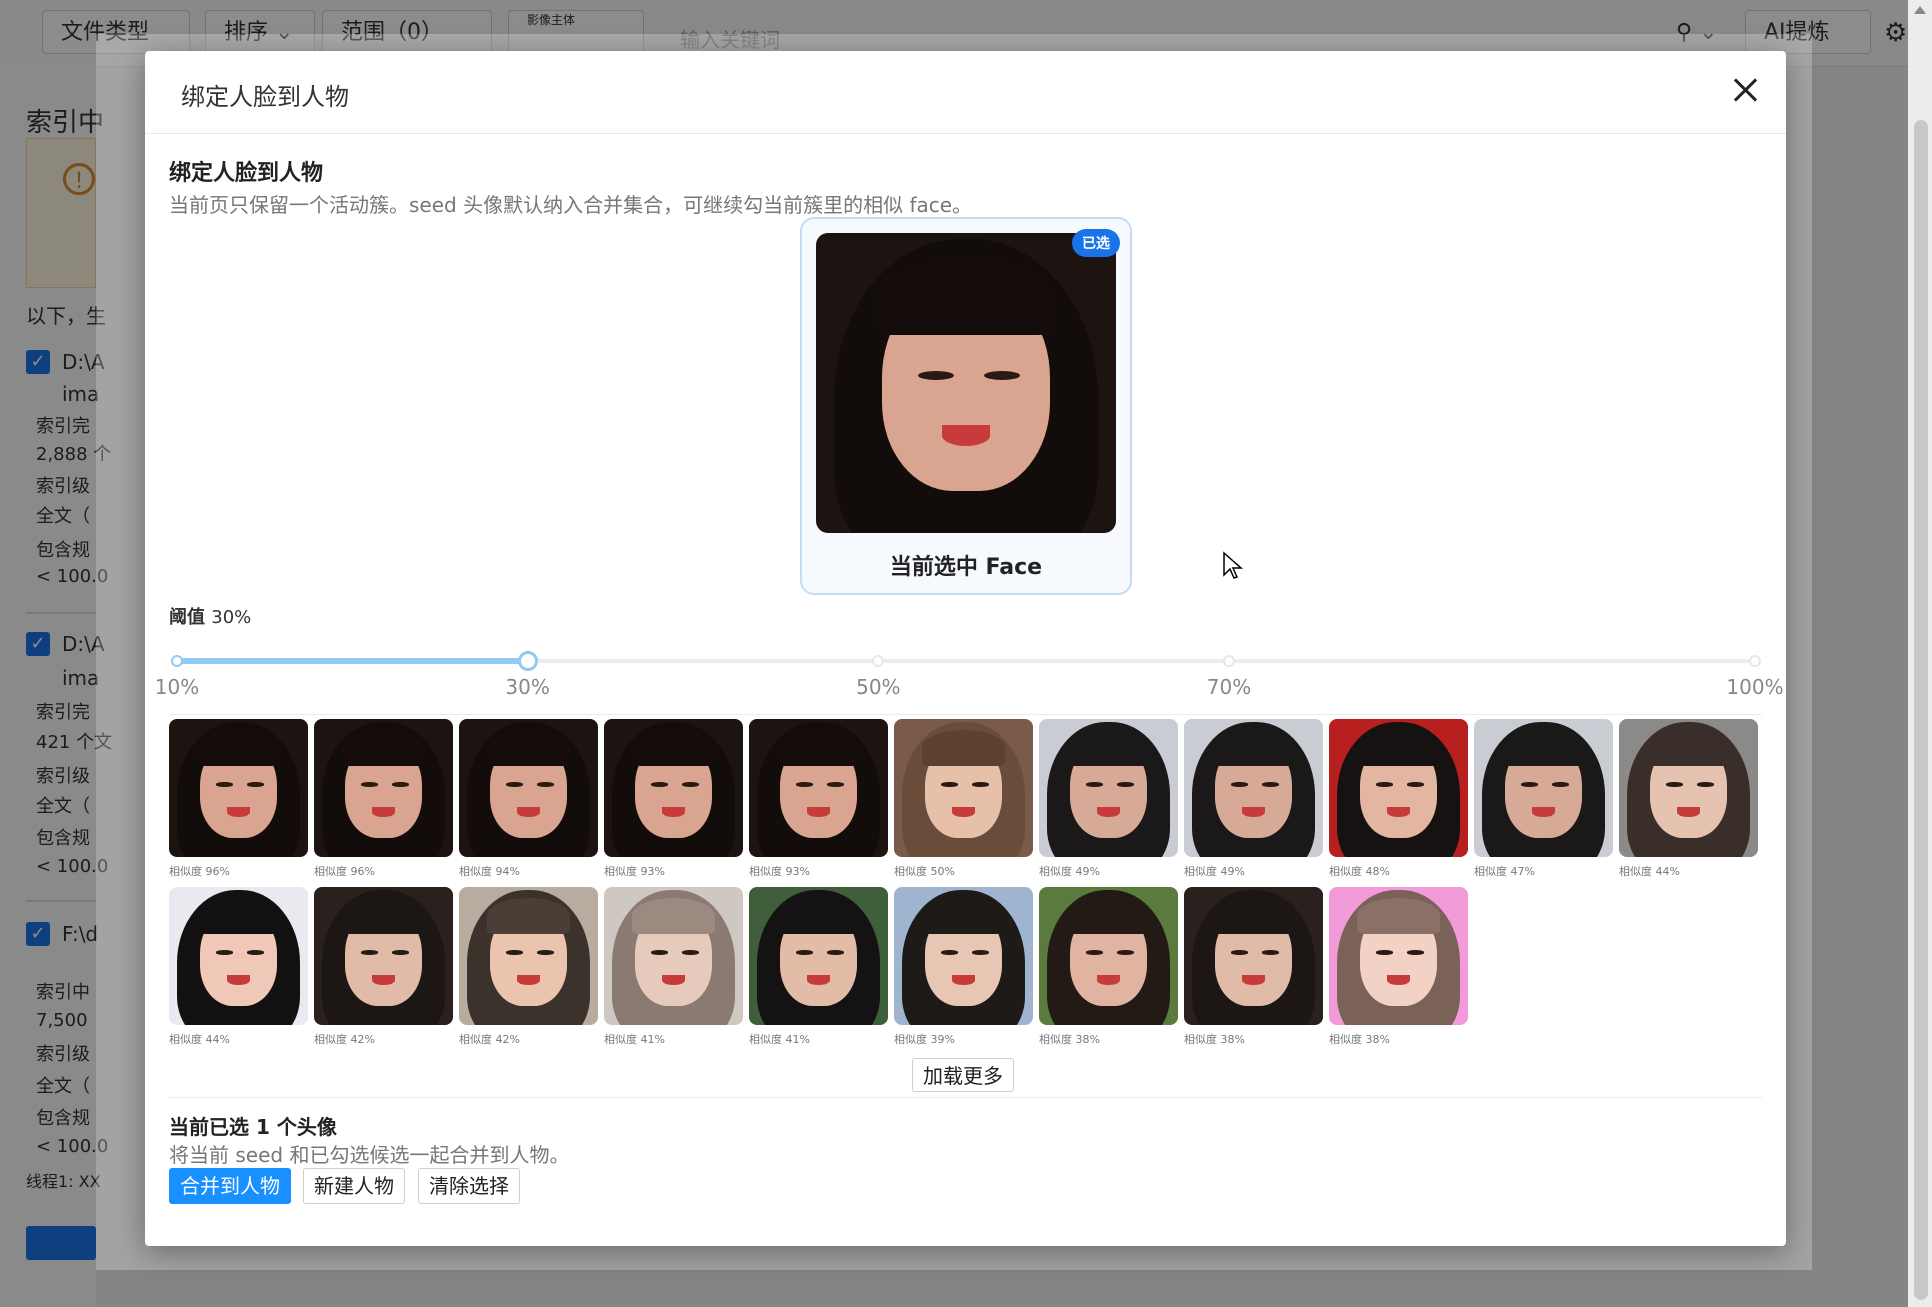 This screenshot has width=1932, height=1307. Describe the element at coordinates (177, 687) in the screenshot. I see `slider-mark-label: 10%` at that location.